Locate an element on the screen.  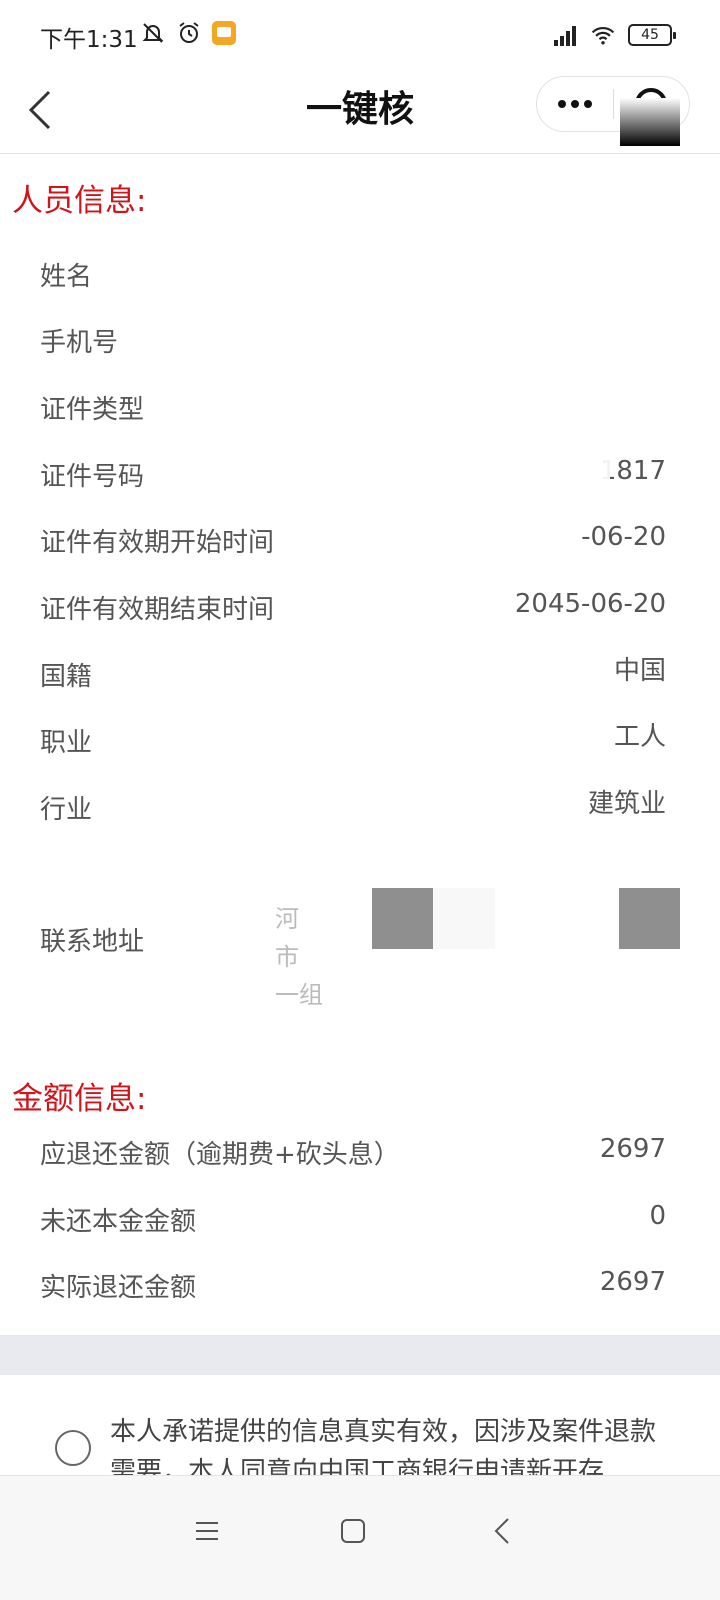
row-label: 手机号 is located at coordinates (79, 343).